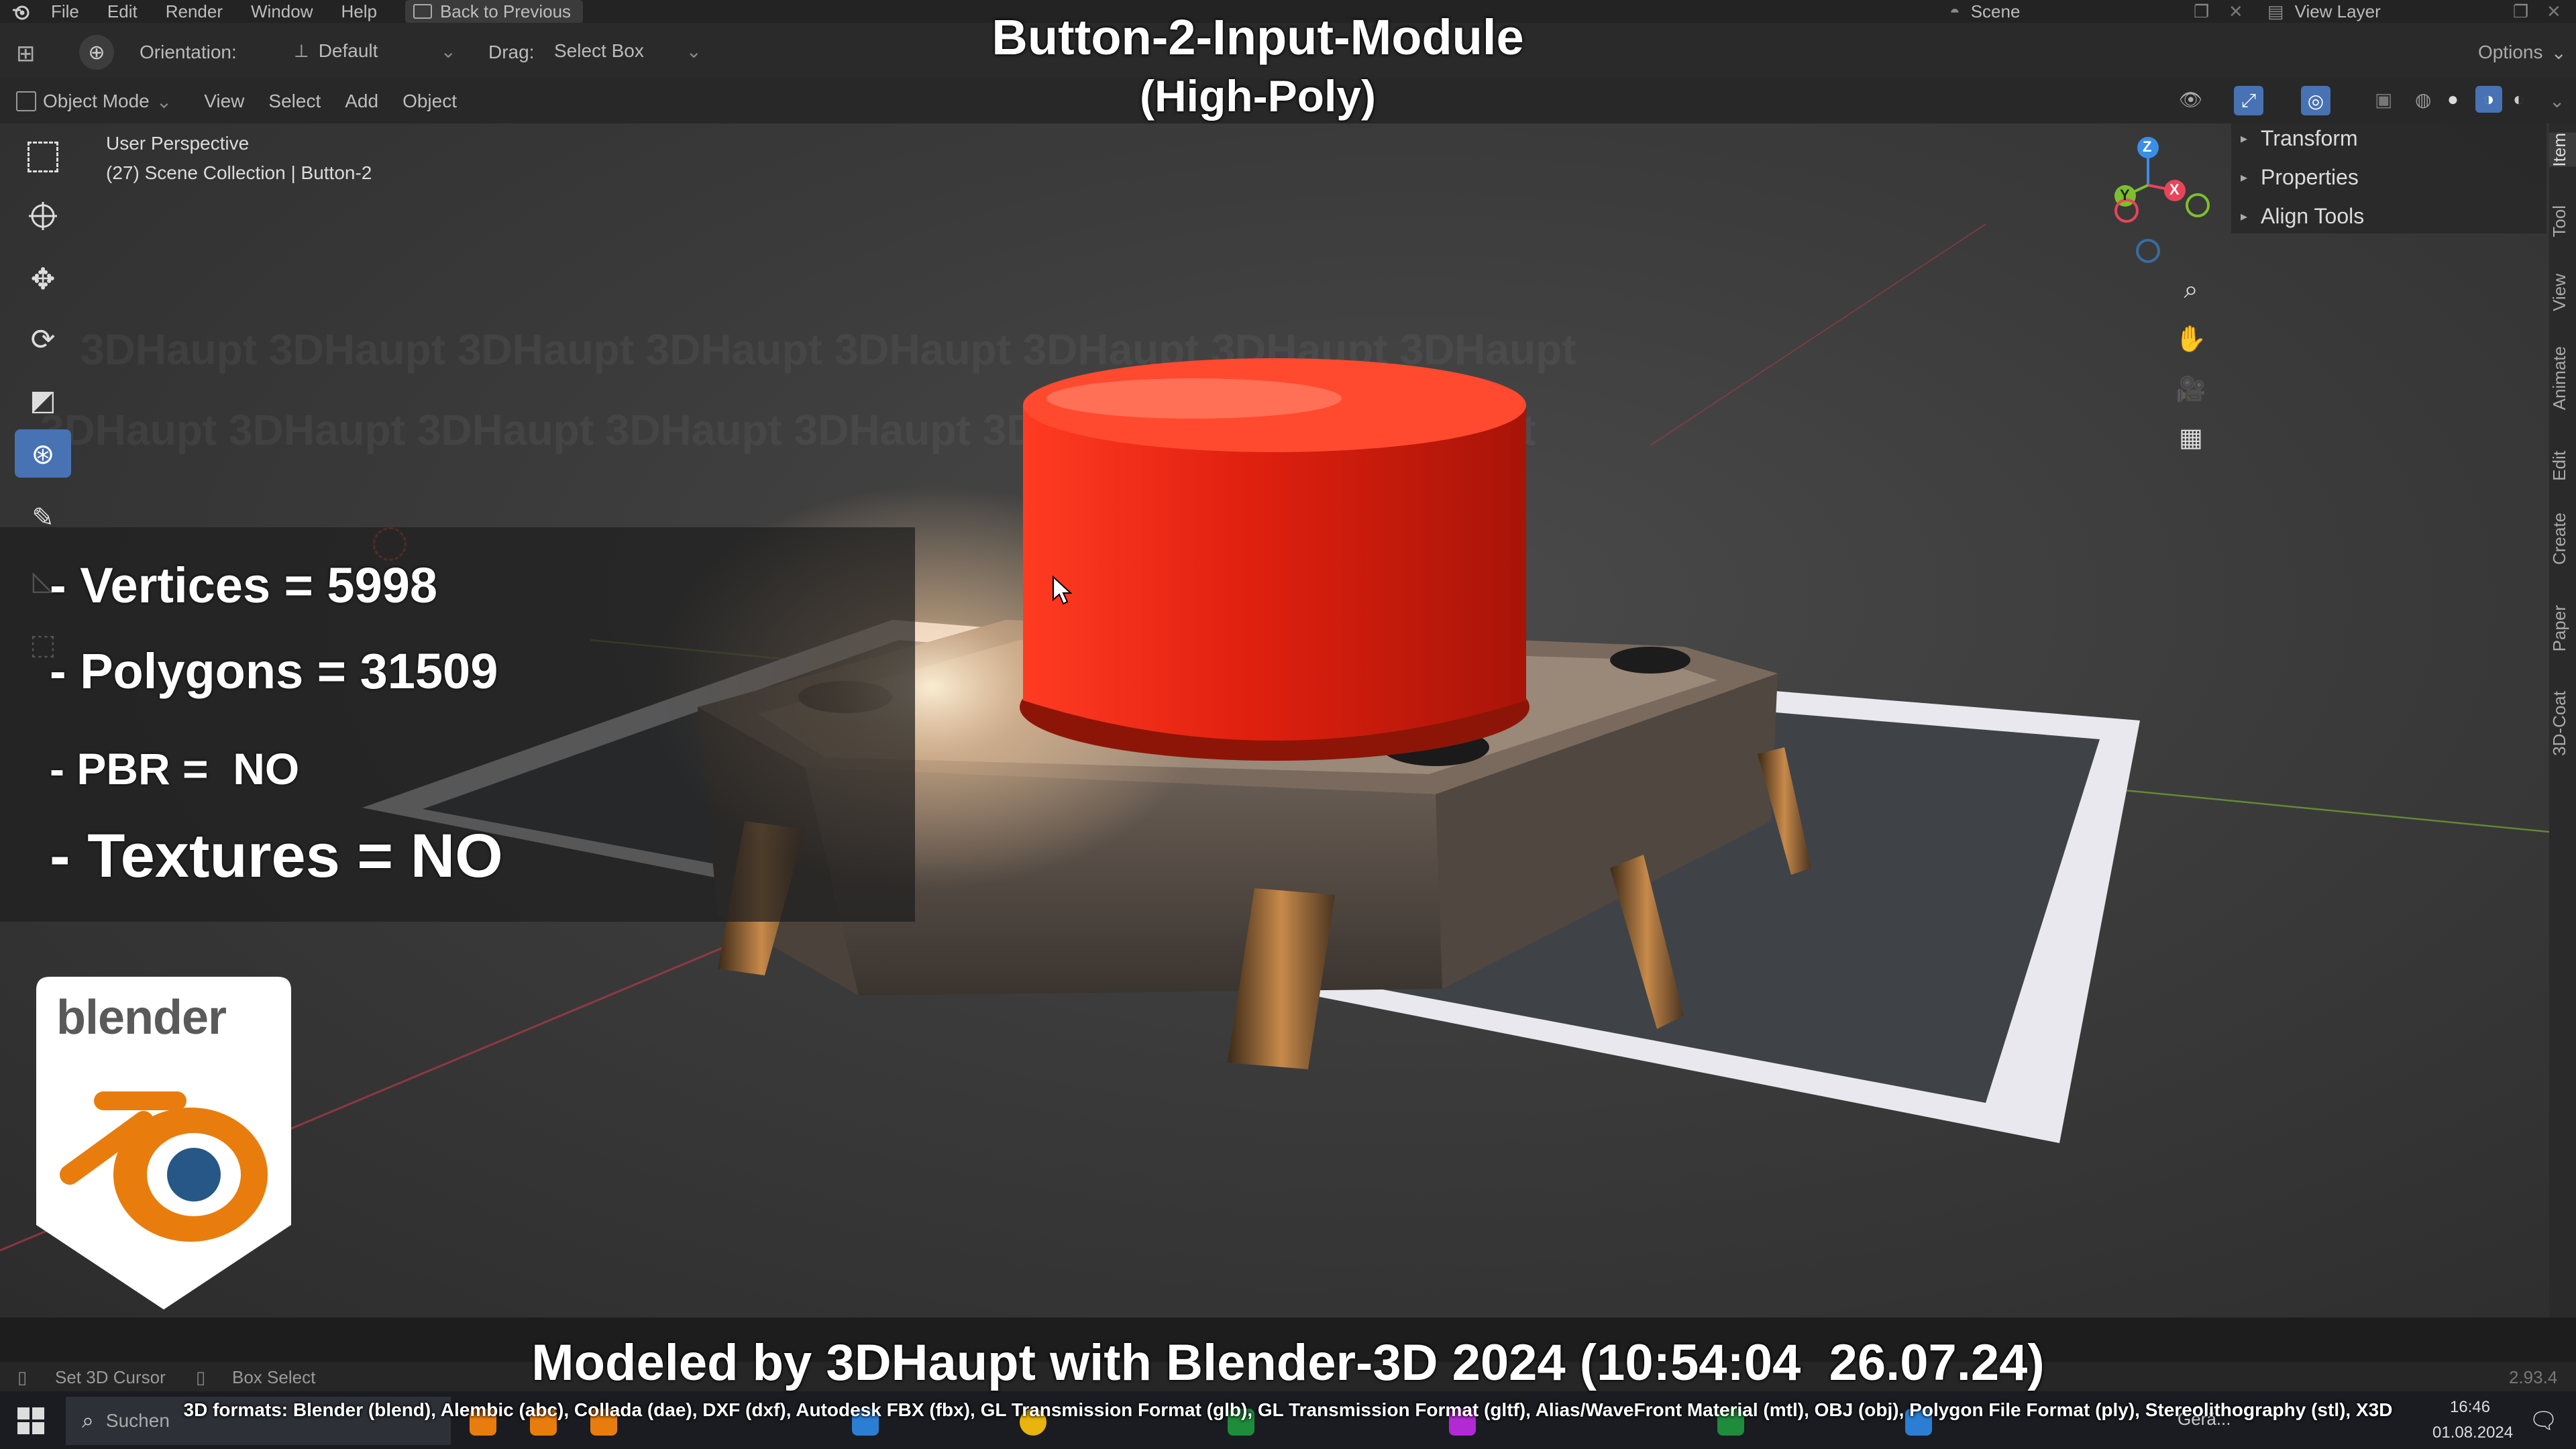 The width and height of the screenshot is (2576, 1449). What do you see at coordinates (511, 52) in the screenshot?
I see `drag-label: Drag:` at bounding box center [511, 52].